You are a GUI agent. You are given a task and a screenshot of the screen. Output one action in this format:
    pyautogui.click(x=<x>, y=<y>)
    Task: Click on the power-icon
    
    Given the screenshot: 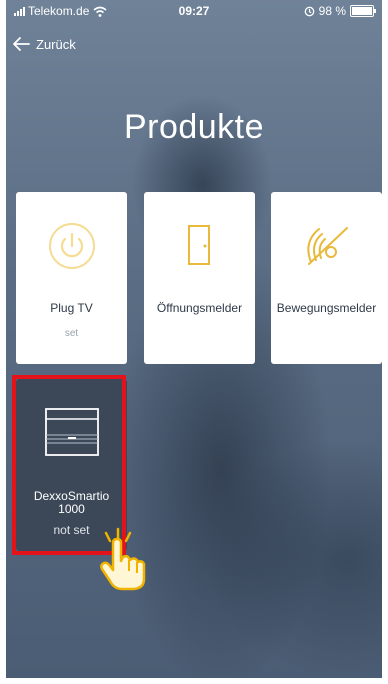 What is the action you would take?
    pyautogui.click(x=71, y=246)
    